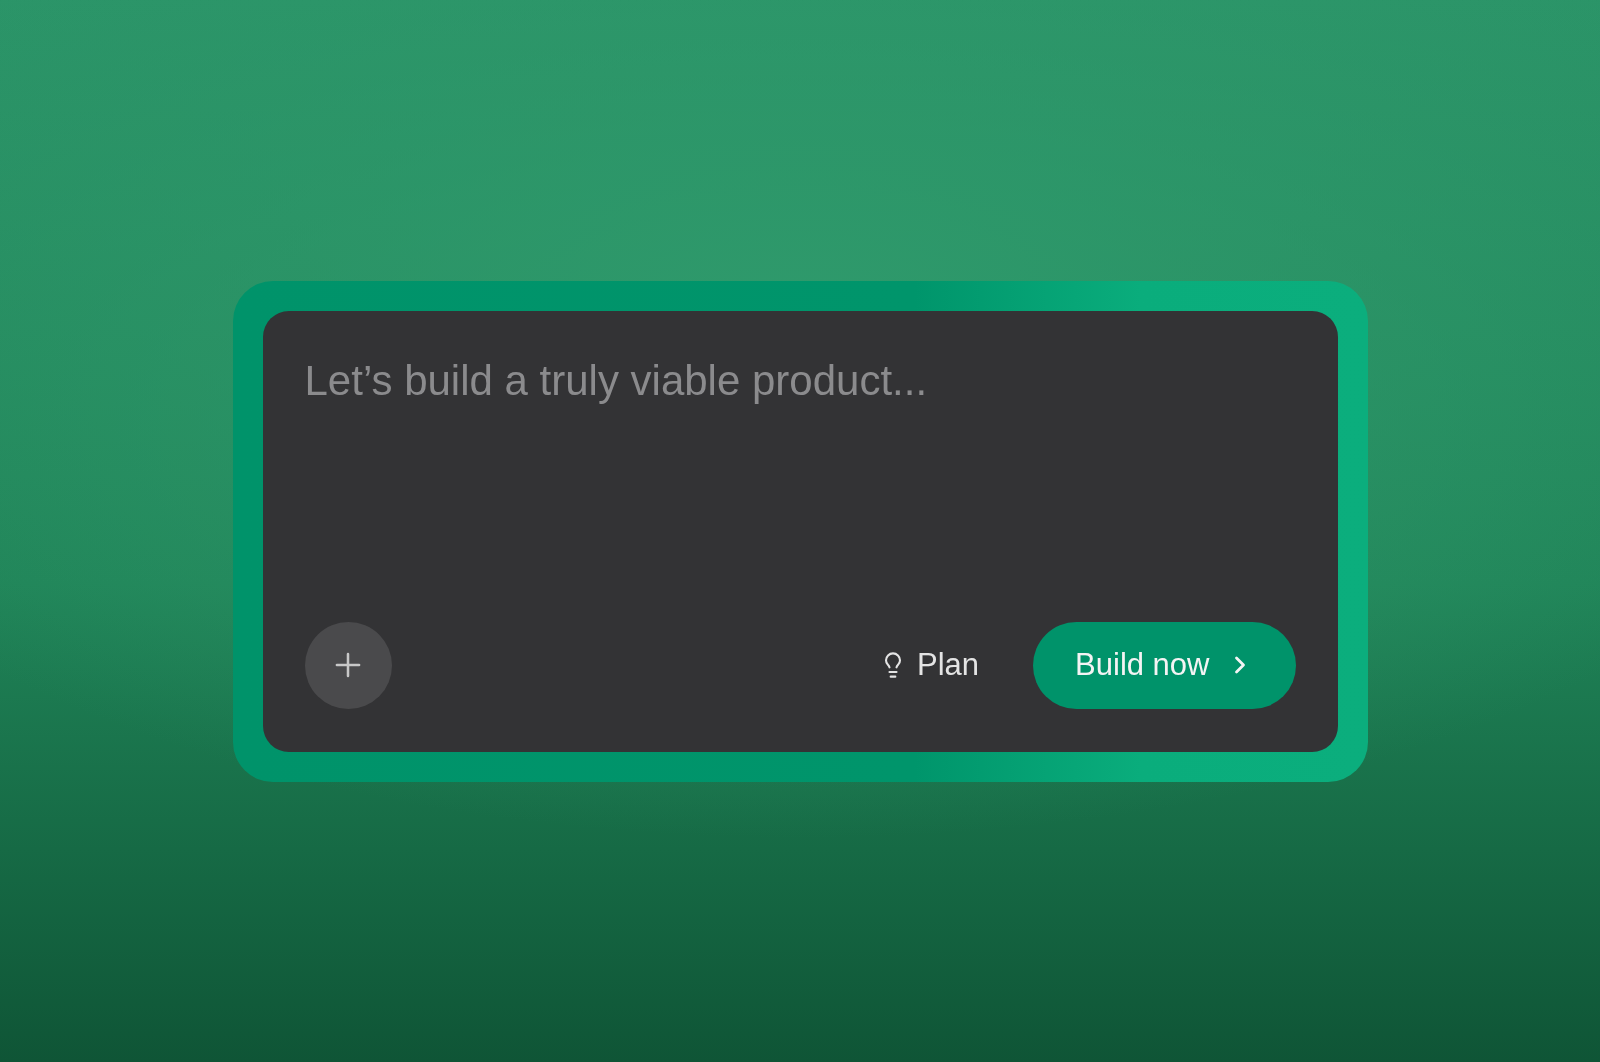  I want to click on plan-button: Plan, so click(929, 665).